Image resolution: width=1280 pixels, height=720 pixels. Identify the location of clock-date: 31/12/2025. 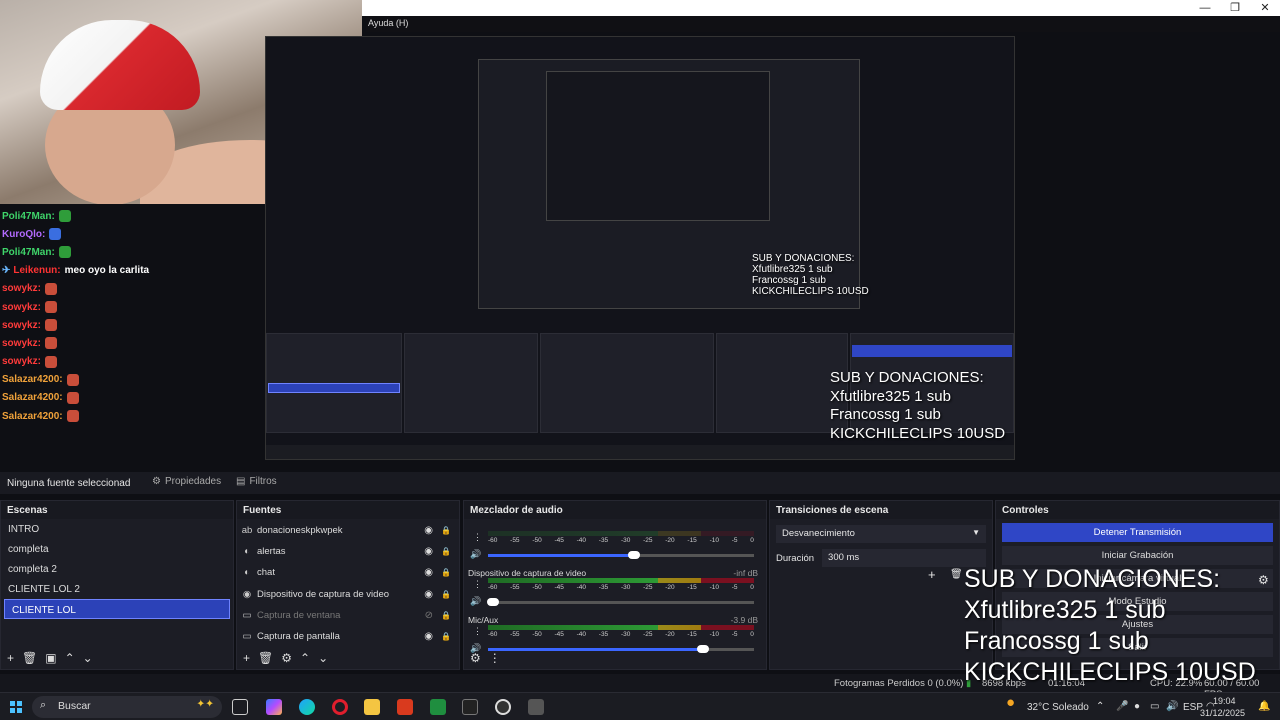
(1222, 713).